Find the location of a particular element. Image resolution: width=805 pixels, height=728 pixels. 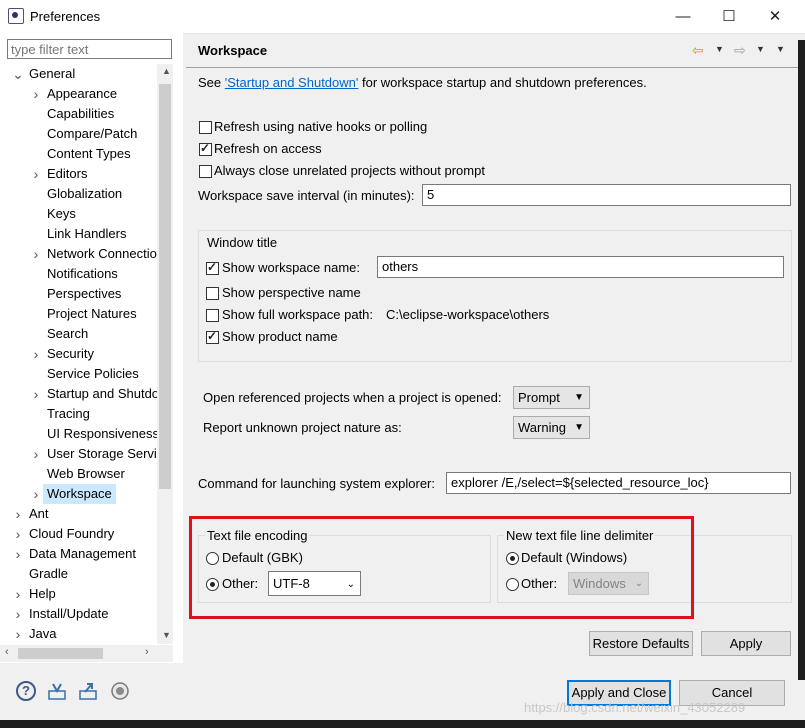

tree-item-gradle: Gradle is located at coordinates (86, 574).